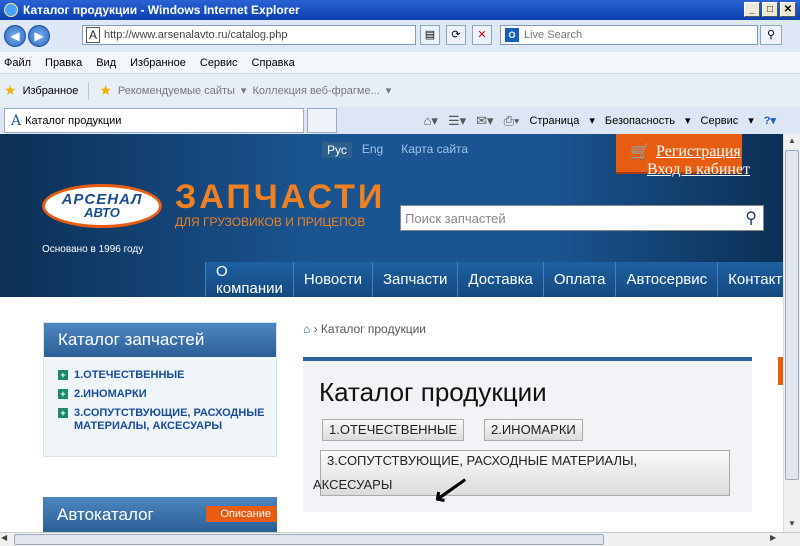 This screenshot has height=546, width=800. I want to click on page-title: Каталог продукции, so click(433, 392).